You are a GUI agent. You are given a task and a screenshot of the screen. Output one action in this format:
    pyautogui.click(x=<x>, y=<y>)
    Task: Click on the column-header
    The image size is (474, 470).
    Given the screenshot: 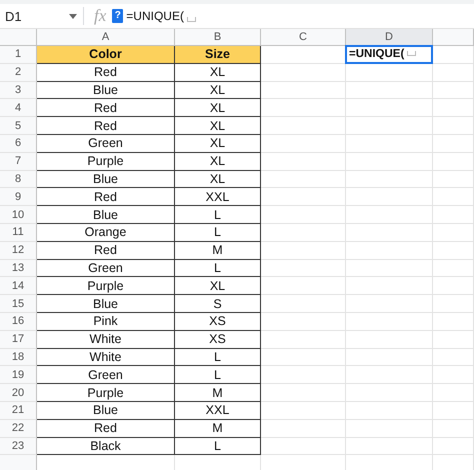 What is the action you would take?
    pyautogui.click(x=453, y=37)
    